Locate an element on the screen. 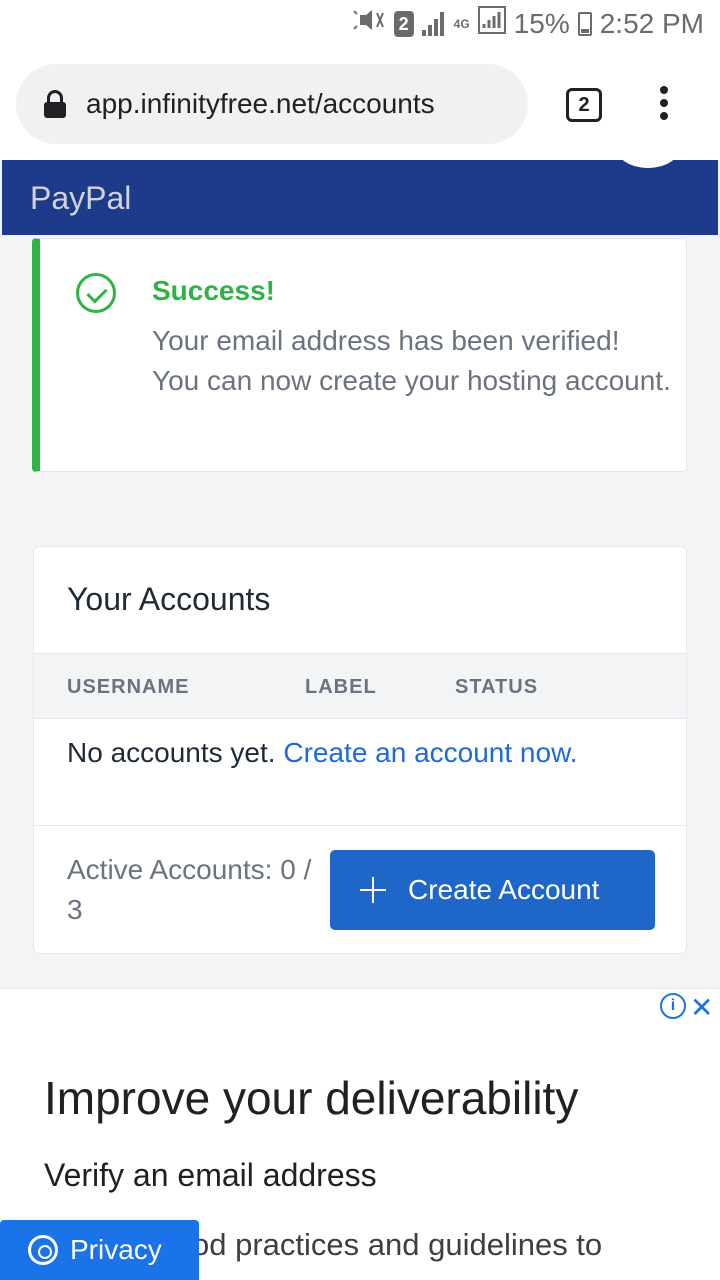  create-account-link: Create an account now. is located at coordinates (430, 752).